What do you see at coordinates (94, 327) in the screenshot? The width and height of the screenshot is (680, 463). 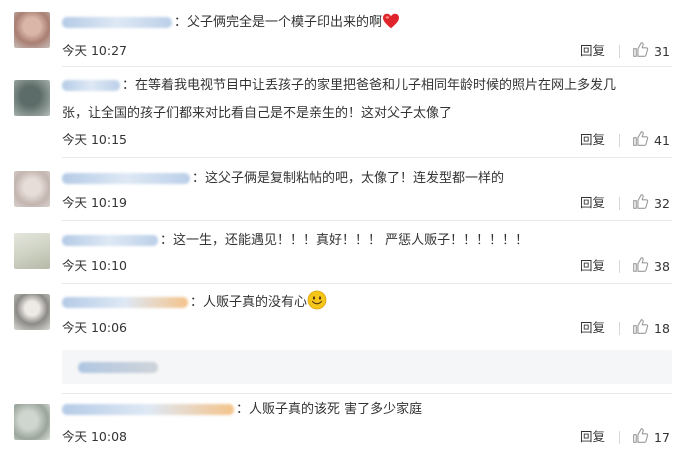 I see `timestamp: 今天 10:06` at bounding box center [94, 327].